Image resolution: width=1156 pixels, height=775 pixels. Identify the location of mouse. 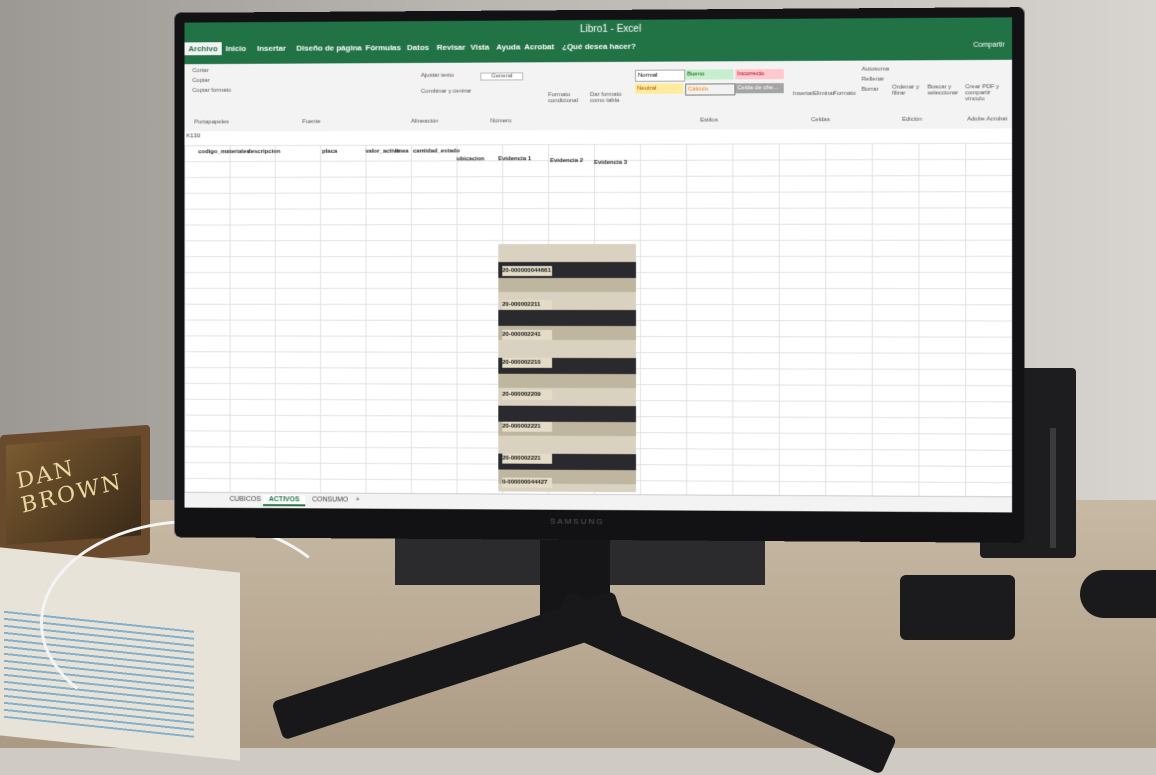
(1118, 594).